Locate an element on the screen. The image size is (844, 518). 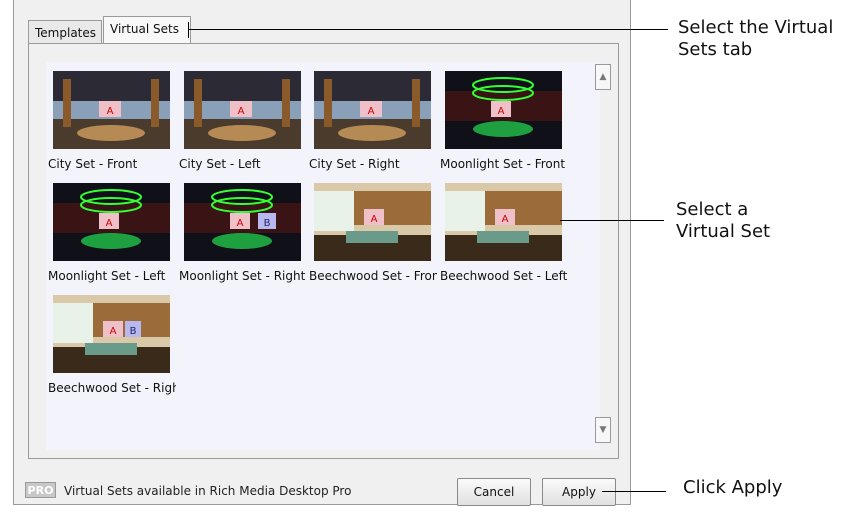
virtual-set-label: Beechwood Set - Right is located at coordinates (112, 388).